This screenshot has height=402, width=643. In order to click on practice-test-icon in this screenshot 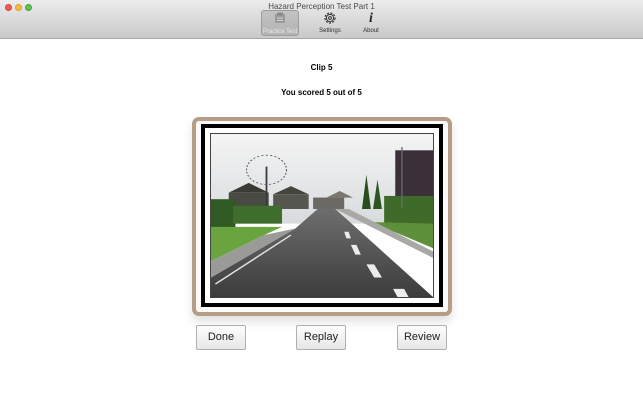, I will do `click(280, 20)`.